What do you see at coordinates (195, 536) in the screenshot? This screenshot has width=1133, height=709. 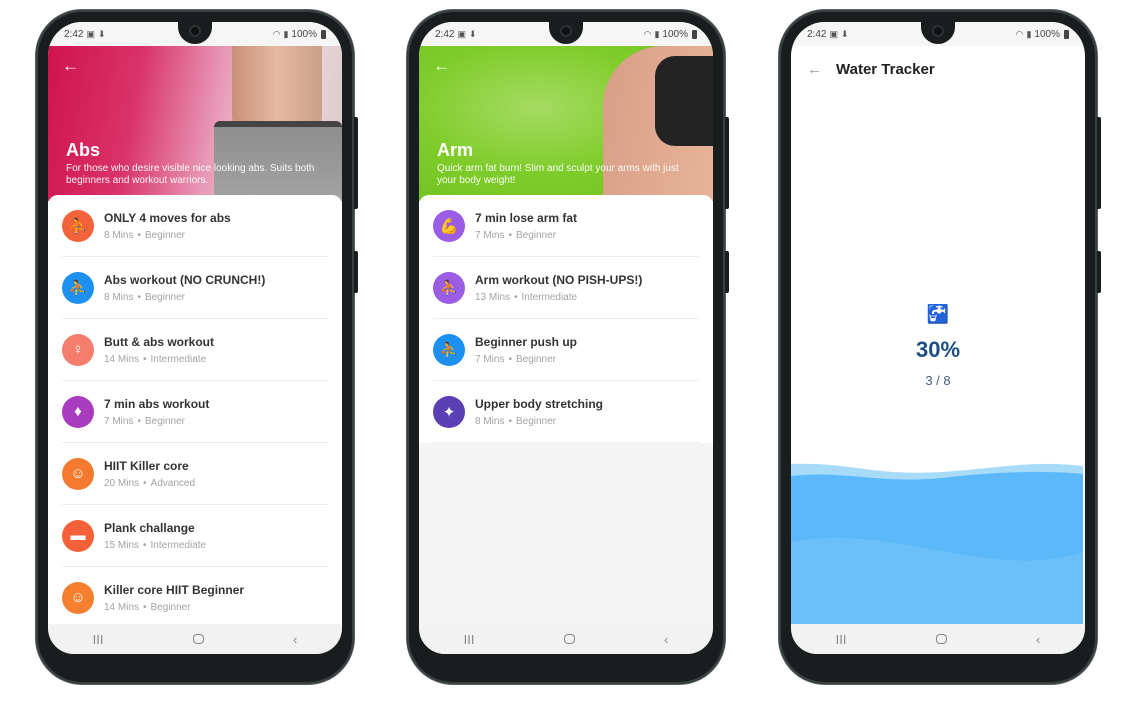 I see `workout-list-item: ▬ Plank challange 15 Mins • Intermediate` at bounding box center [195, 536].